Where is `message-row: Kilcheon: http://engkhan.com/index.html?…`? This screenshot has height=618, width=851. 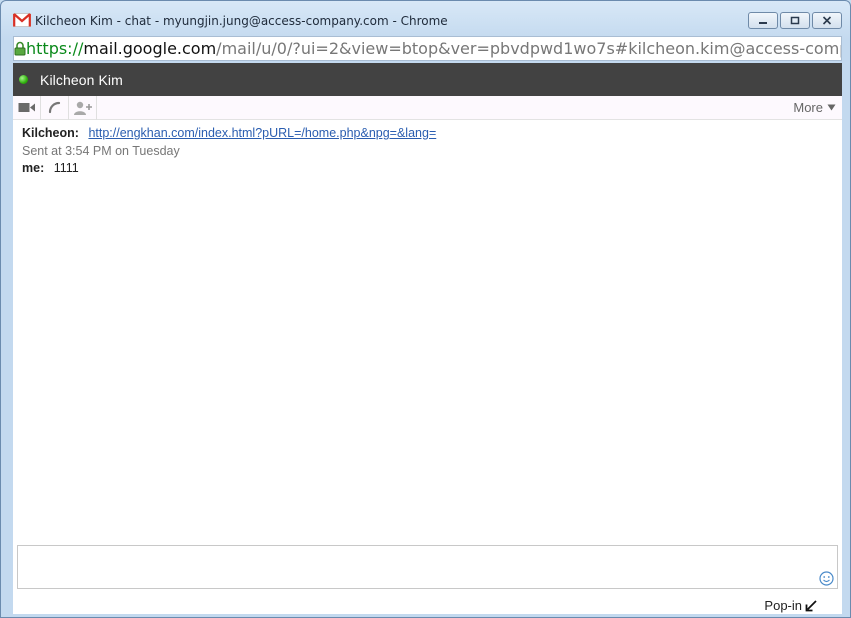 message-row: Kilcheon: http://engkhan.com/index.html?… is located at coordinates (427, 134).